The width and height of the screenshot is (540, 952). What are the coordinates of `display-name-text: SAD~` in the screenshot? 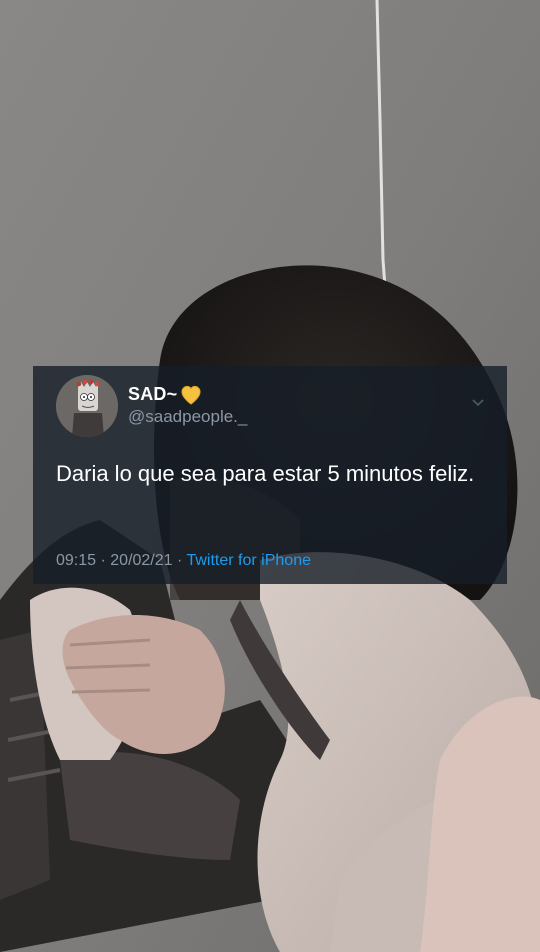 It's located at (153, 394).